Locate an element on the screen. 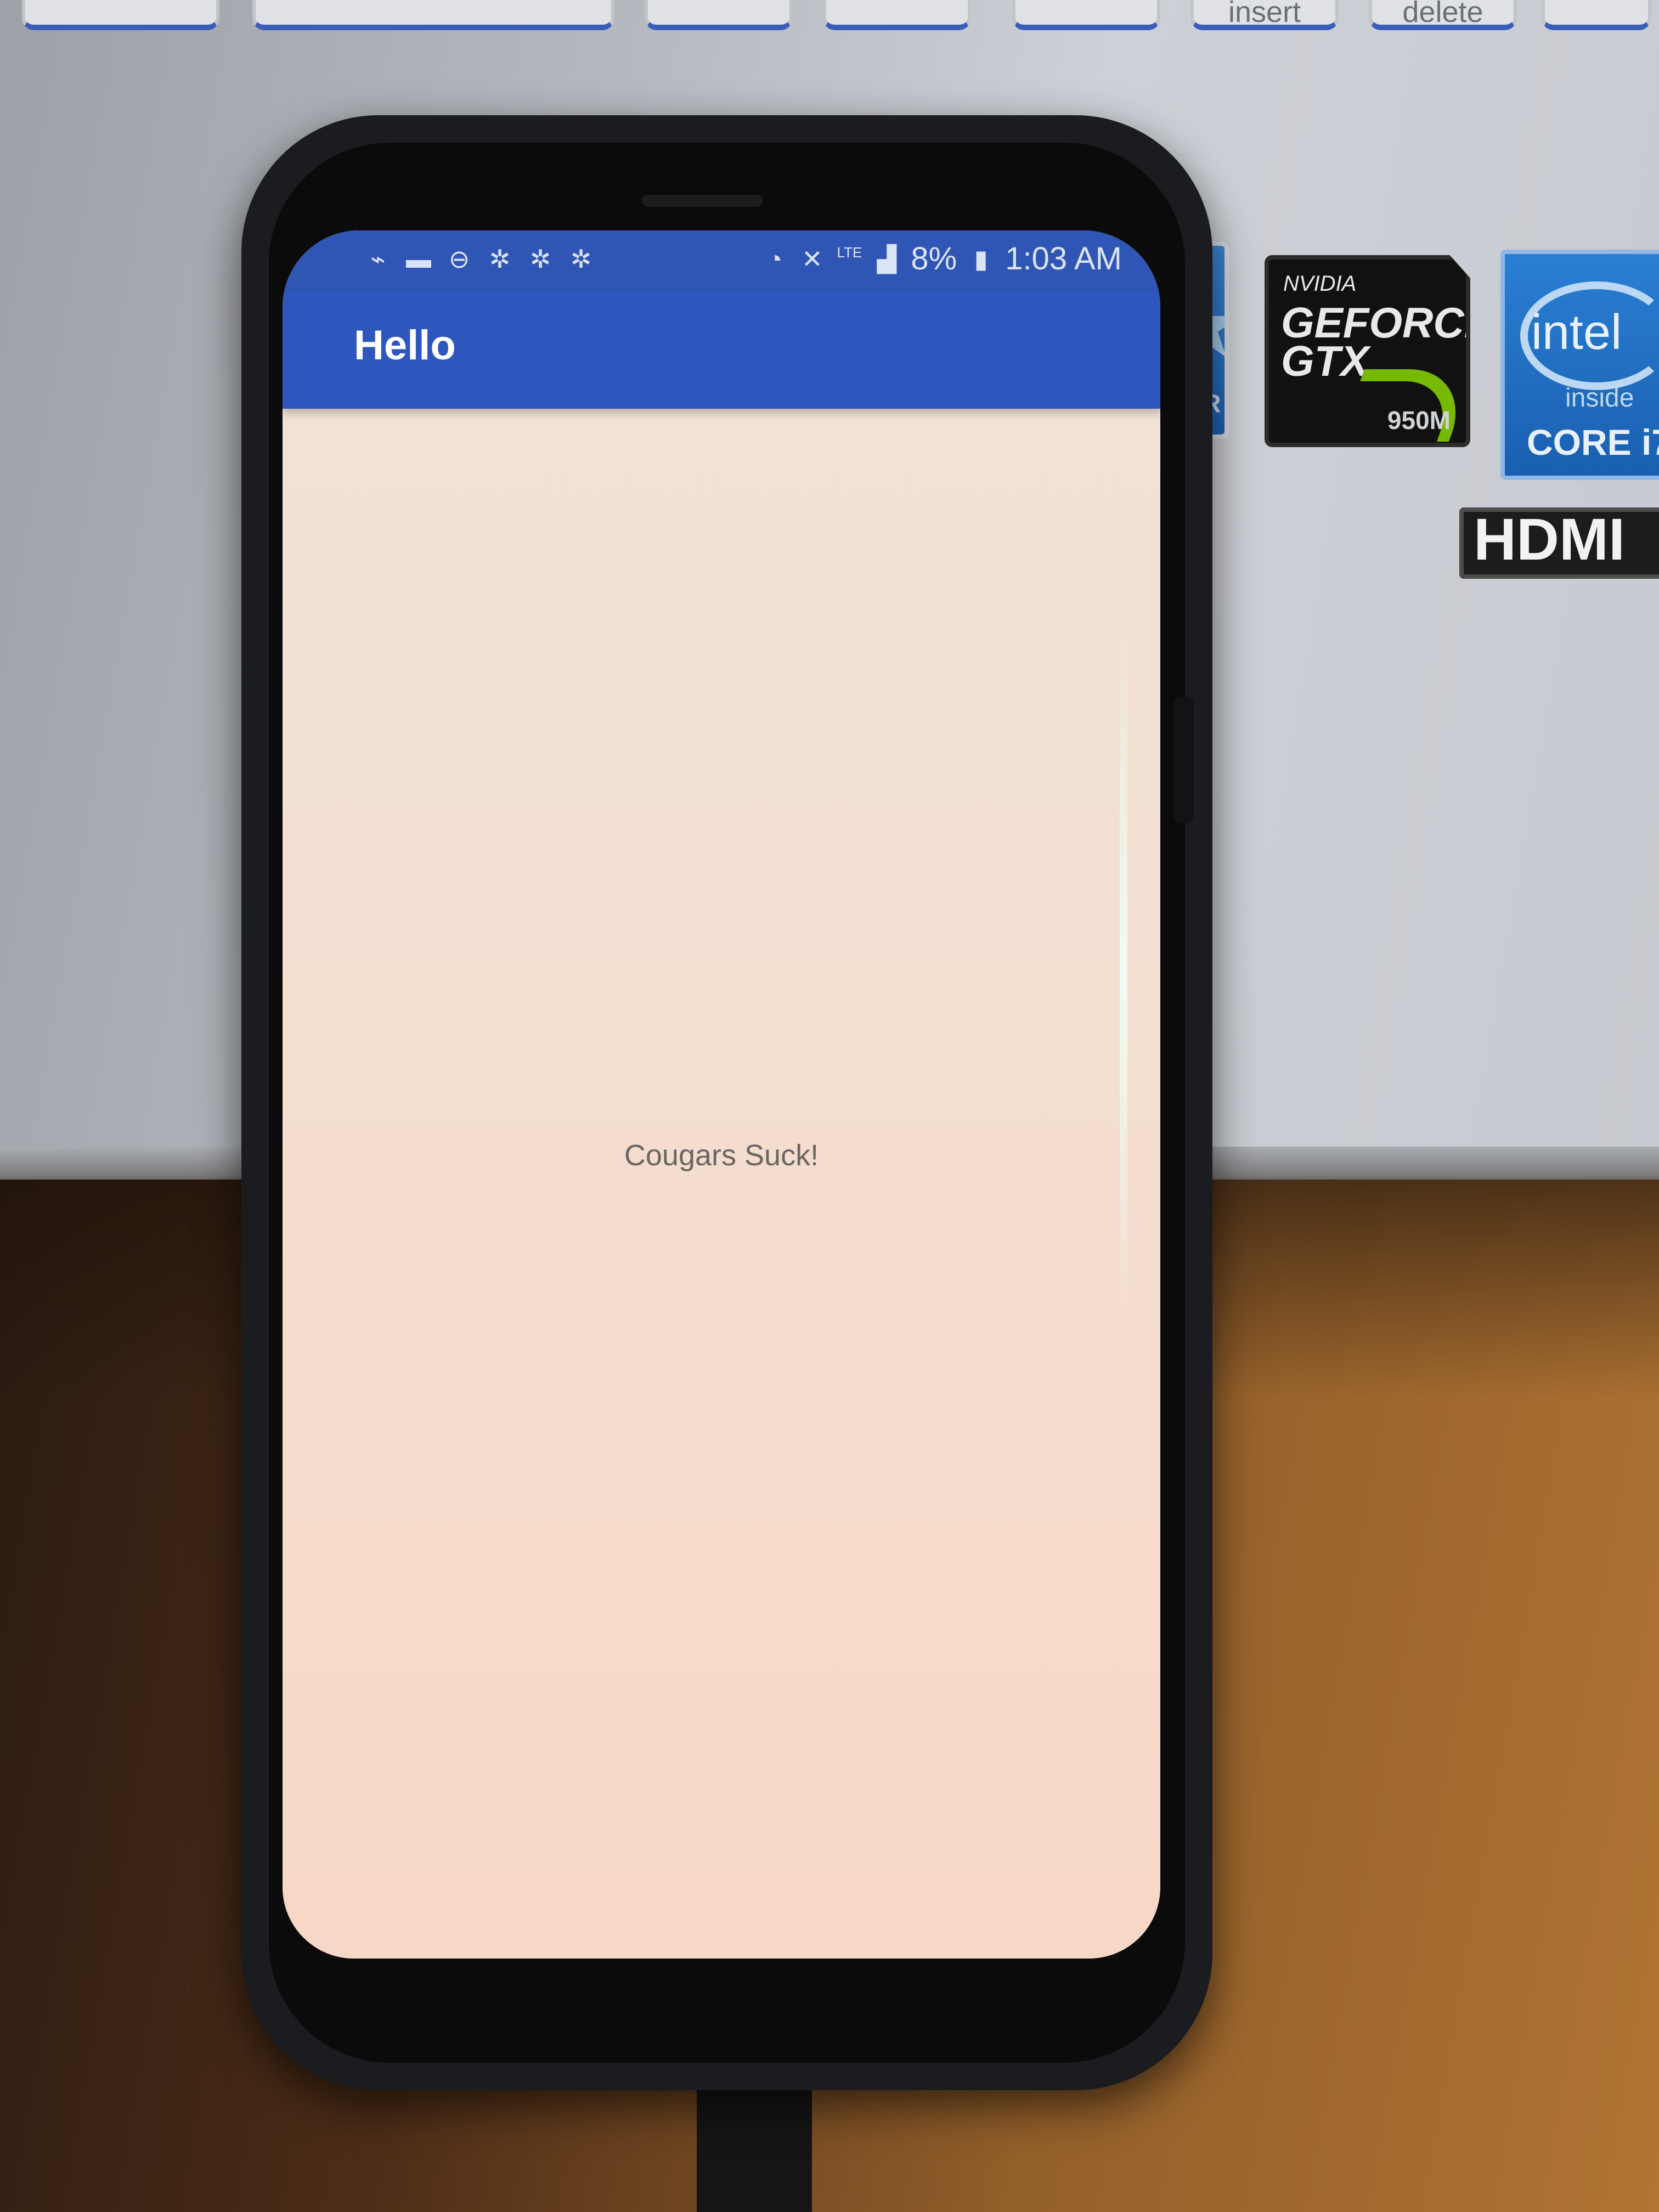 The image size is (1659, 2212). phone-side-button is located at coordinates (1184, 760).